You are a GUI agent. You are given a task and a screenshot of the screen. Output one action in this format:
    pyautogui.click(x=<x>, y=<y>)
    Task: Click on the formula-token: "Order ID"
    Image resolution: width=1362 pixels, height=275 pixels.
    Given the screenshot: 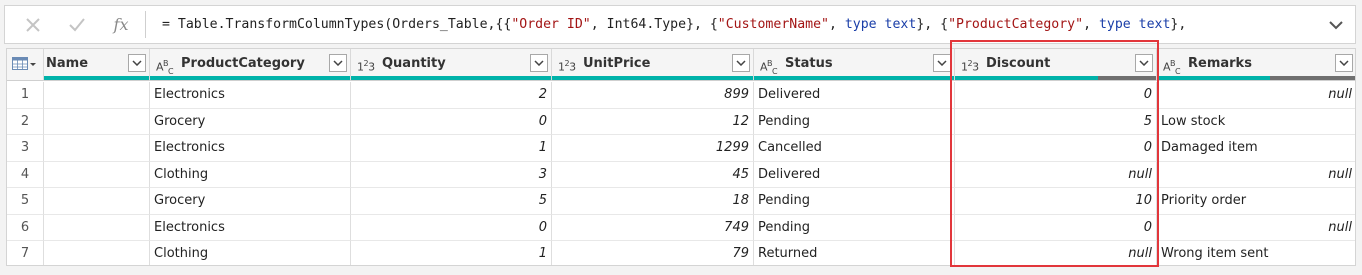 What is the action you would take?
    pyautogui.click(x=551, y=24)
    